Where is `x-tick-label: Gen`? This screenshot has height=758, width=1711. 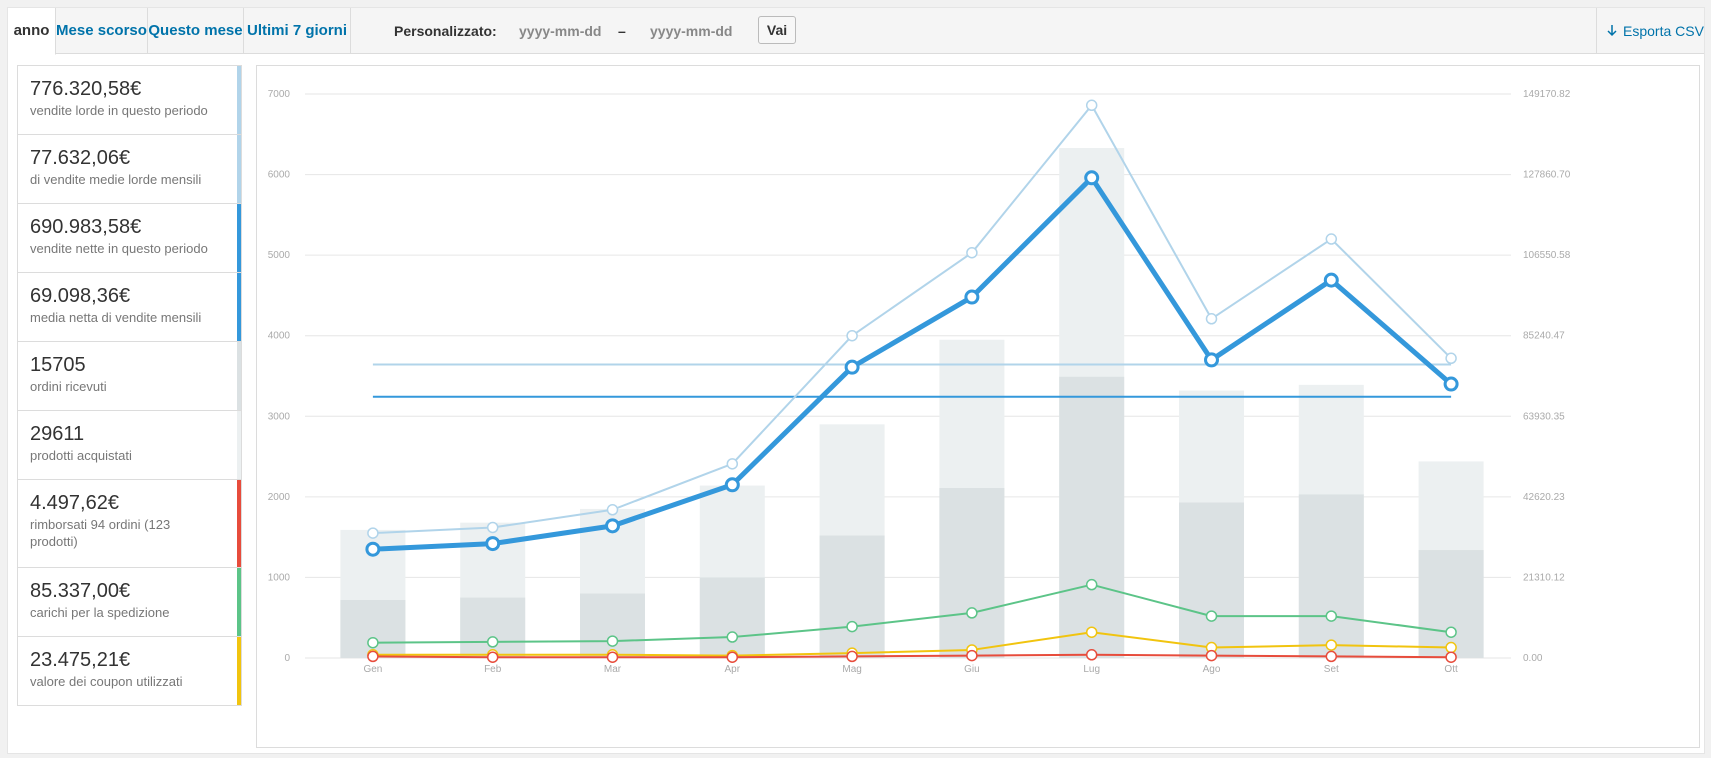
x-tick-label: Gen is located at coordinates (372, 669).